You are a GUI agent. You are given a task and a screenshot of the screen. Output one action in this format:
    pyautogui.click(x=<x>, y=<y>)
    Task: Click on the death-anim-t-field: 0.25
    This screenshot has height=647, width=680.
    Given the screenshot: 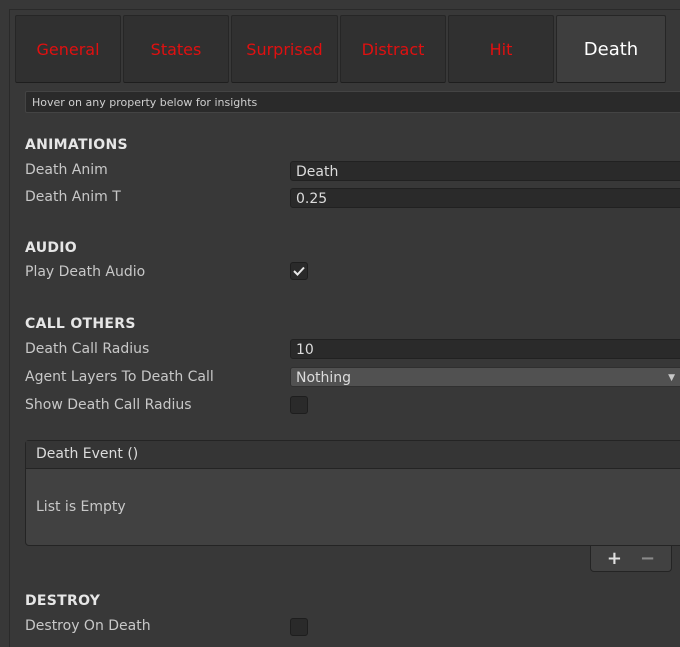 What is the action you would take?
    pyautogui.click(x=485, y=198)
    